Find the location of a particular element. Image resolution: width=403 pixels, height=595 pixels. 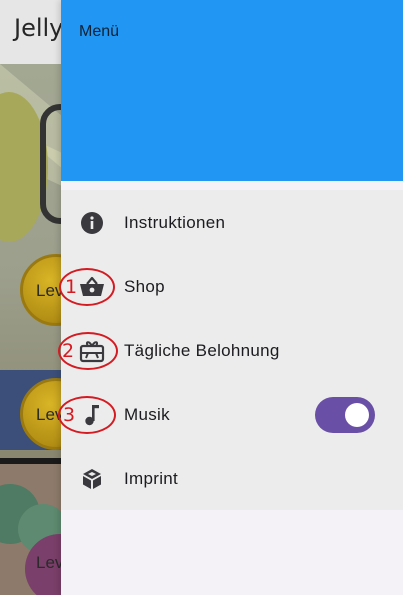

menu-item-imprint: Imprint is located at coordinates (232, 479).